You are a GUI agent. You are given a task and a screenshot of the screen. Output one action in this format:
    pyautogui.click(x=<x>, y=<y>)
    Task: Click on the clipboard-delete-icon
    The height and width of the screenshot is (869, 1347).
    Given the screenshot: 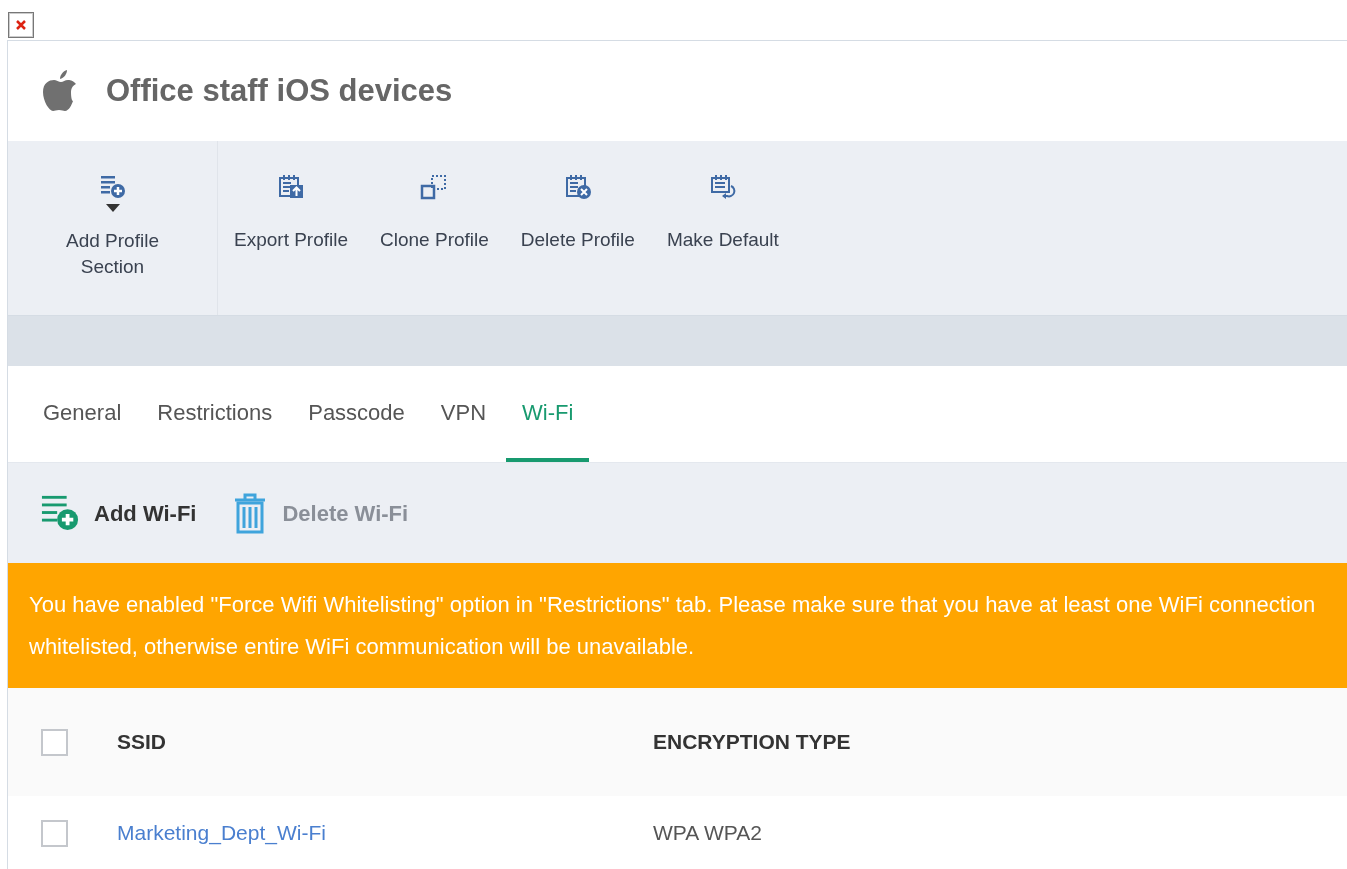 What is the action you would take?
    pyautogui.click(x=577, y=187)
    